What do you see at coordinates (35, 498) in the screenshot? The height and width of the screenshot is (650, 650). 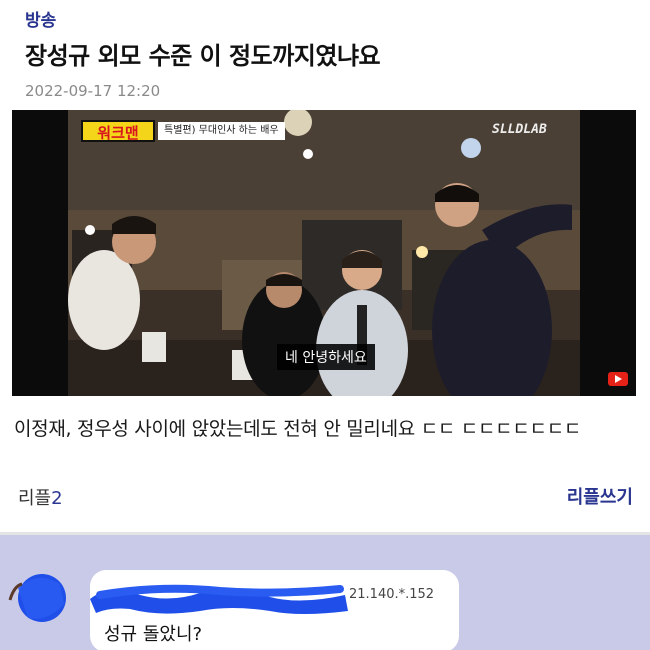 I see `reply-label: 리플` at bounding box center [35, 498].